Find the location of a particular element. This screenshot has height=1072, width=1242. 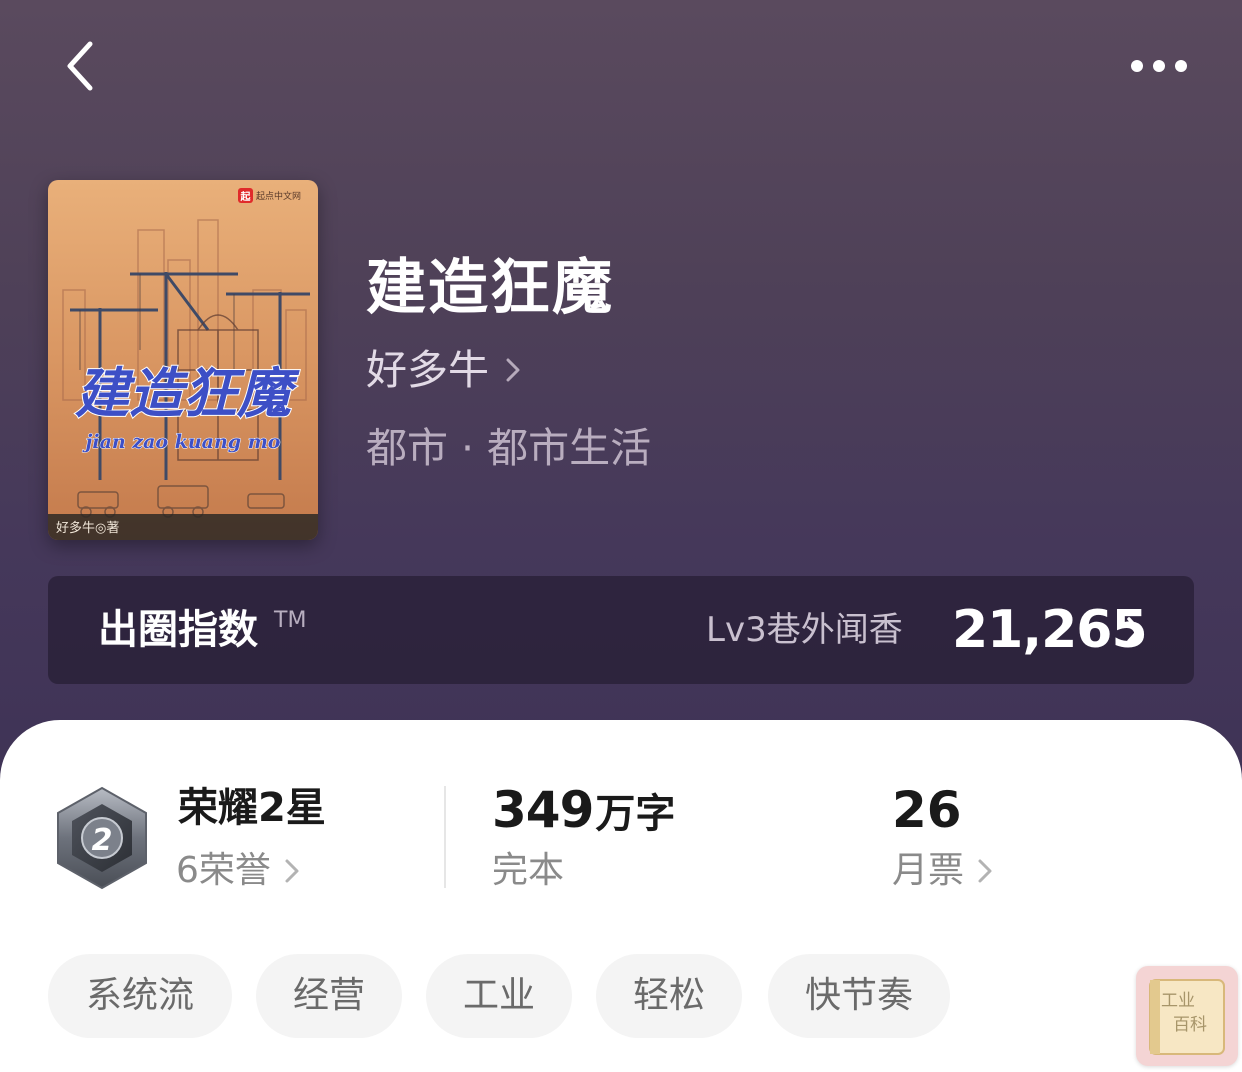

stat-divider is located at coordinates (445, 837).